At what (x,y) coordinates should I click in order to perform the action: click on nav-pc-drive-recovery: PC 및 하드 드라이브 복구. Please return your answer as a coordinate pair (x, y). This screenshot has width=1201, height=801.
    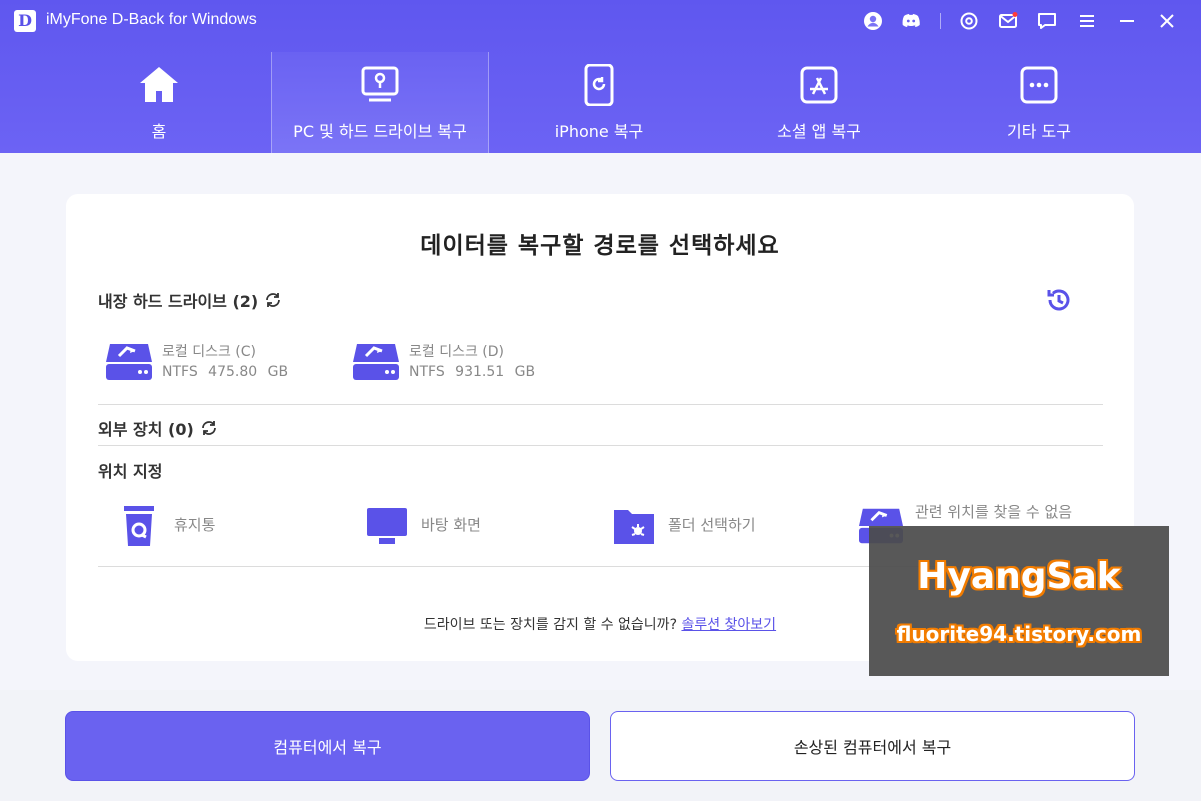
    Looking at the image, I should click on (380, 102).